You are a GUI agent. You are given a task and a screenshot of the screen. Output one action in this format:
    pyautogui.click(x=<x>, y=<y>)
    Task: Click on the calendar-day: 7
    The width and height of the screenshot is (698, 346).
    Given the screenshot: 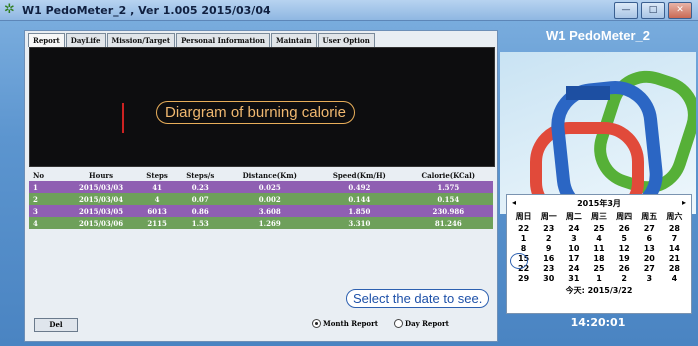 What is the action you would take?
    pyautogui.click(x=674, y=238)
    